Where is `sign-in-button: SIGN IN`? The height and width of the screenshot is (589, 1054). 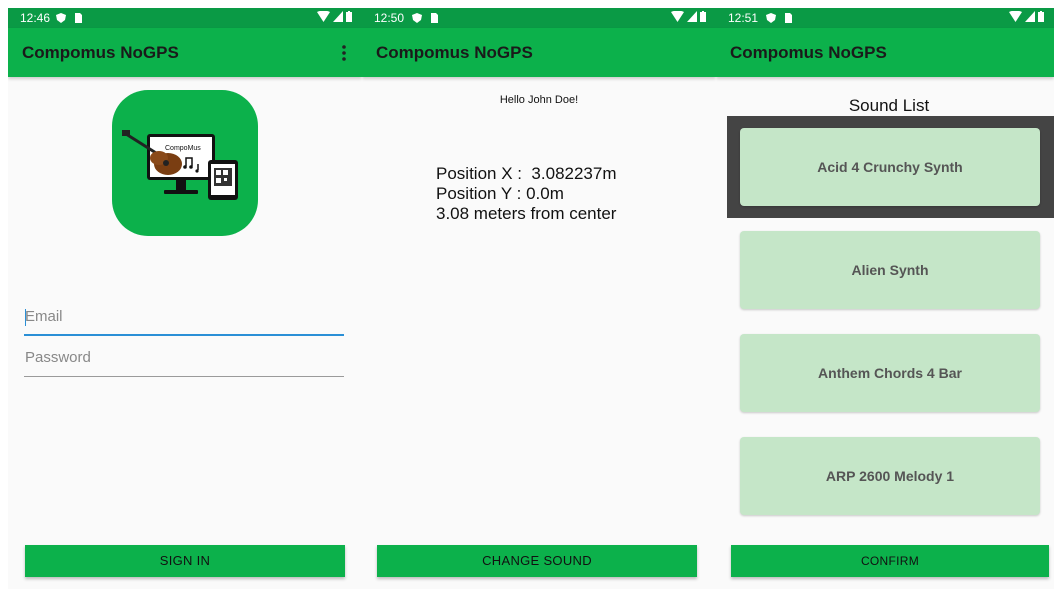
sign-in-button: SIGN IN is located at coordinates (185, 561).